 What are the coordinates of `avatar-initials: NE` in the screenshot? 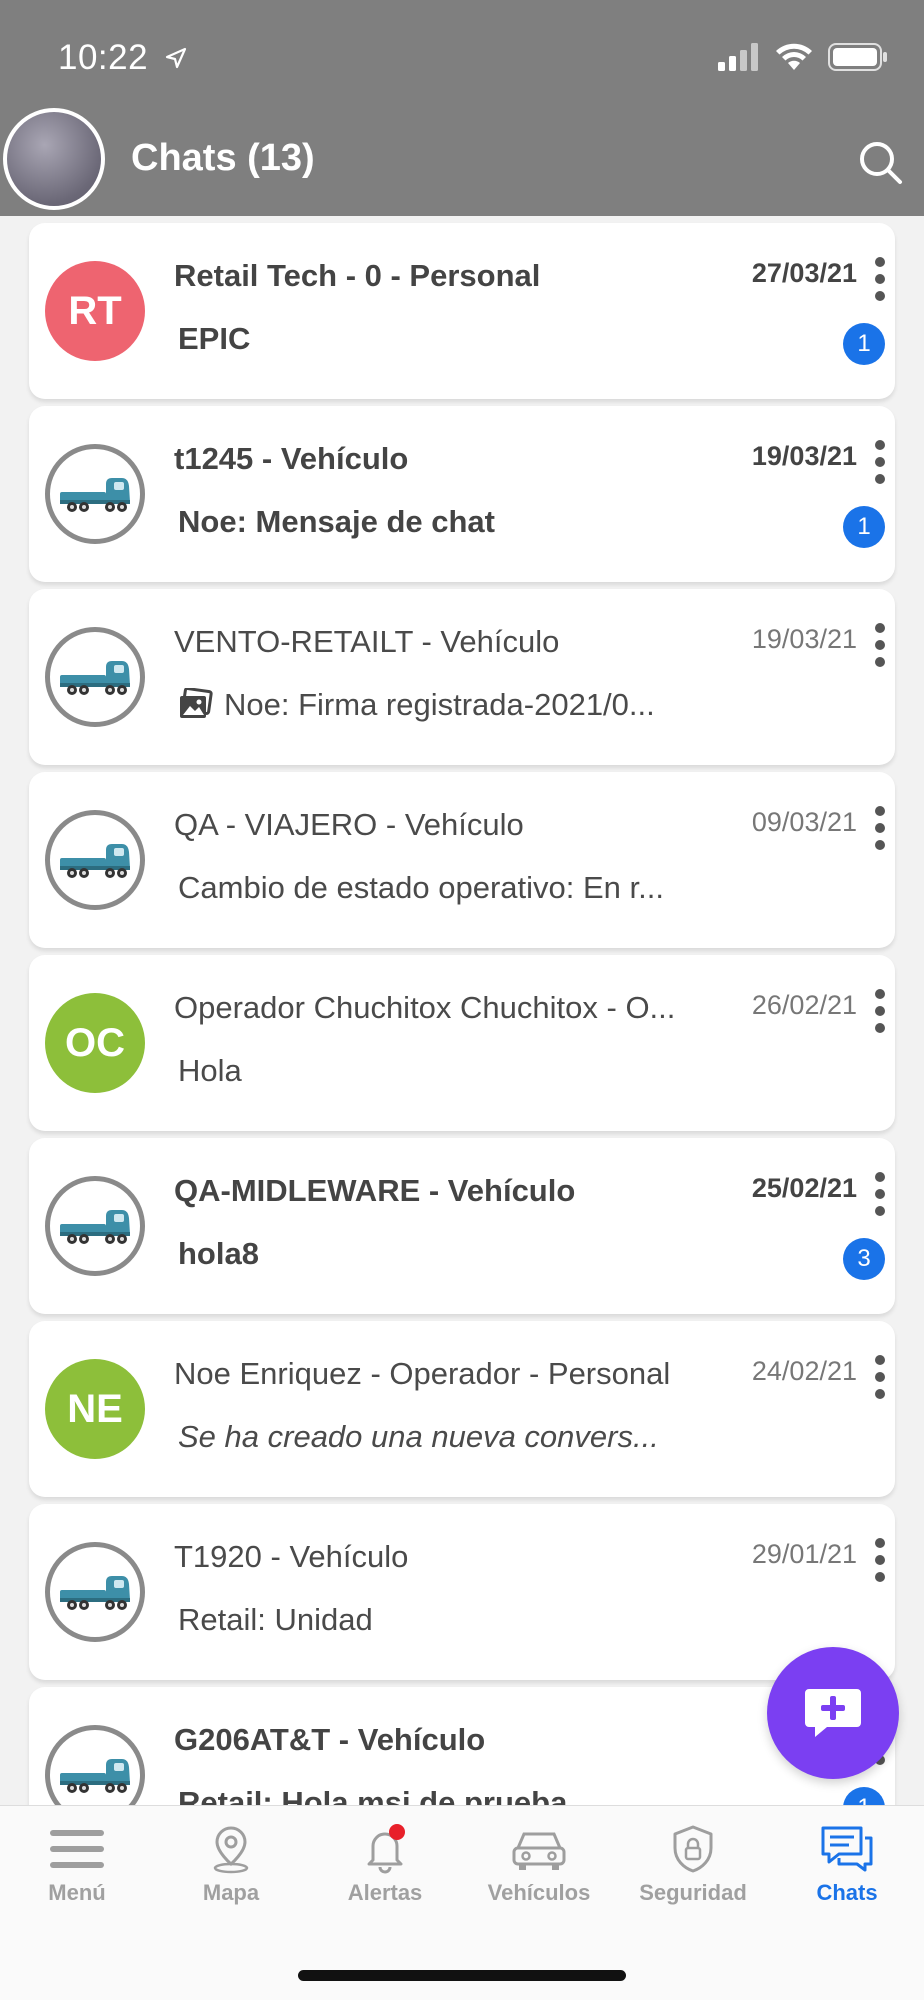 It's located at (95, 1408).